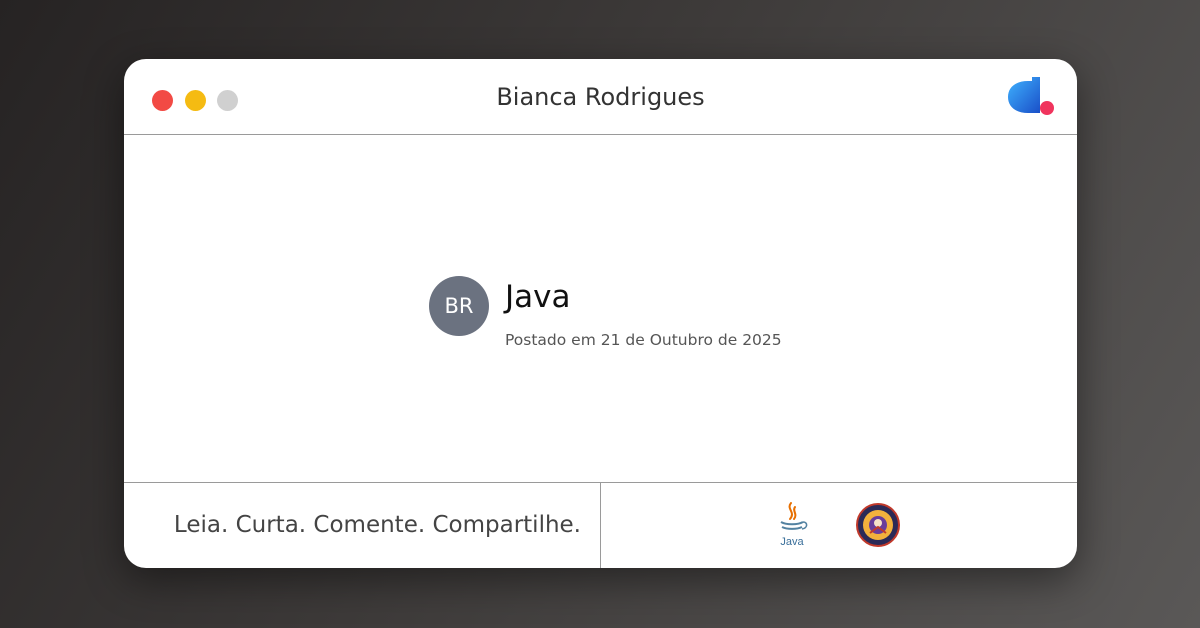 The width and height of the screenshot is (1200, 628). I want to click on avatar: BR, so click(459, 306).